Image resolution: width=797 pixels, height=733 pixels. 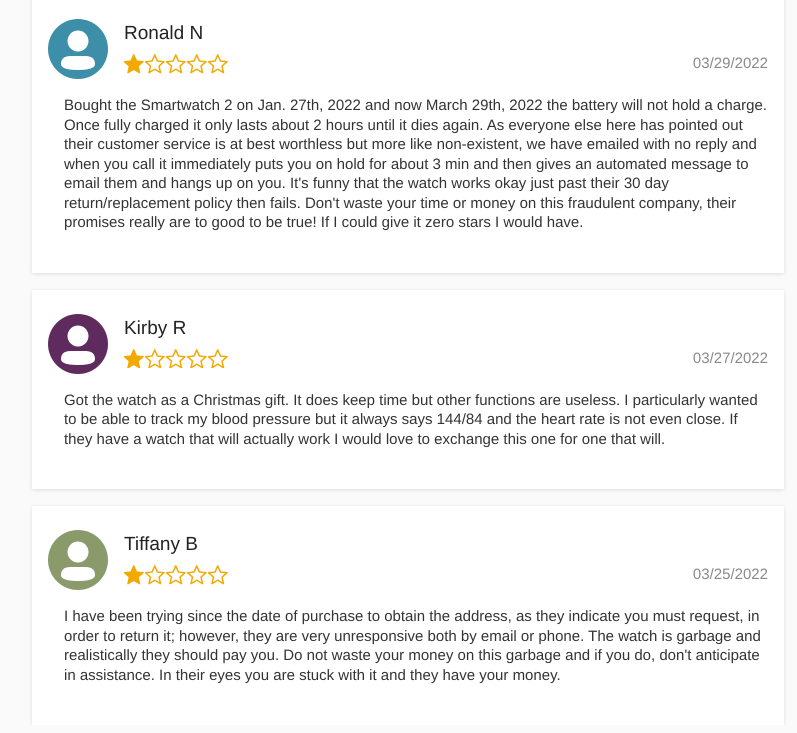 What do you see at coordinates (155, 328) in the screenshot?
I see `reviewer-name: Kirby R` at bounding box center [155, 328].